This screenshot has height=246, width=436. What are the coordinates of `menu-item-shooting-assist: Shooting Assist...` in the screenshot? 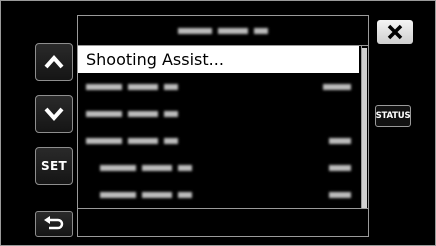 It's located at (218, 59).